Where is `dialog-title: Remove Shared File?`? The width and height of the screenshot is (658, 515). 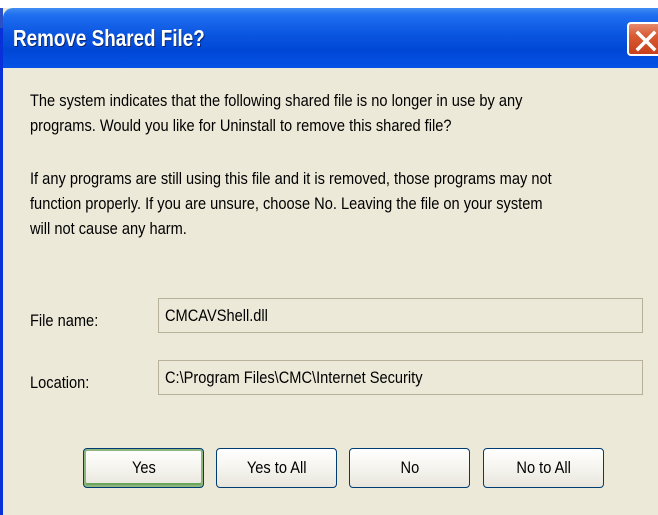
dialog-title: Remove Shared File? is located at coordinates (109, 38).